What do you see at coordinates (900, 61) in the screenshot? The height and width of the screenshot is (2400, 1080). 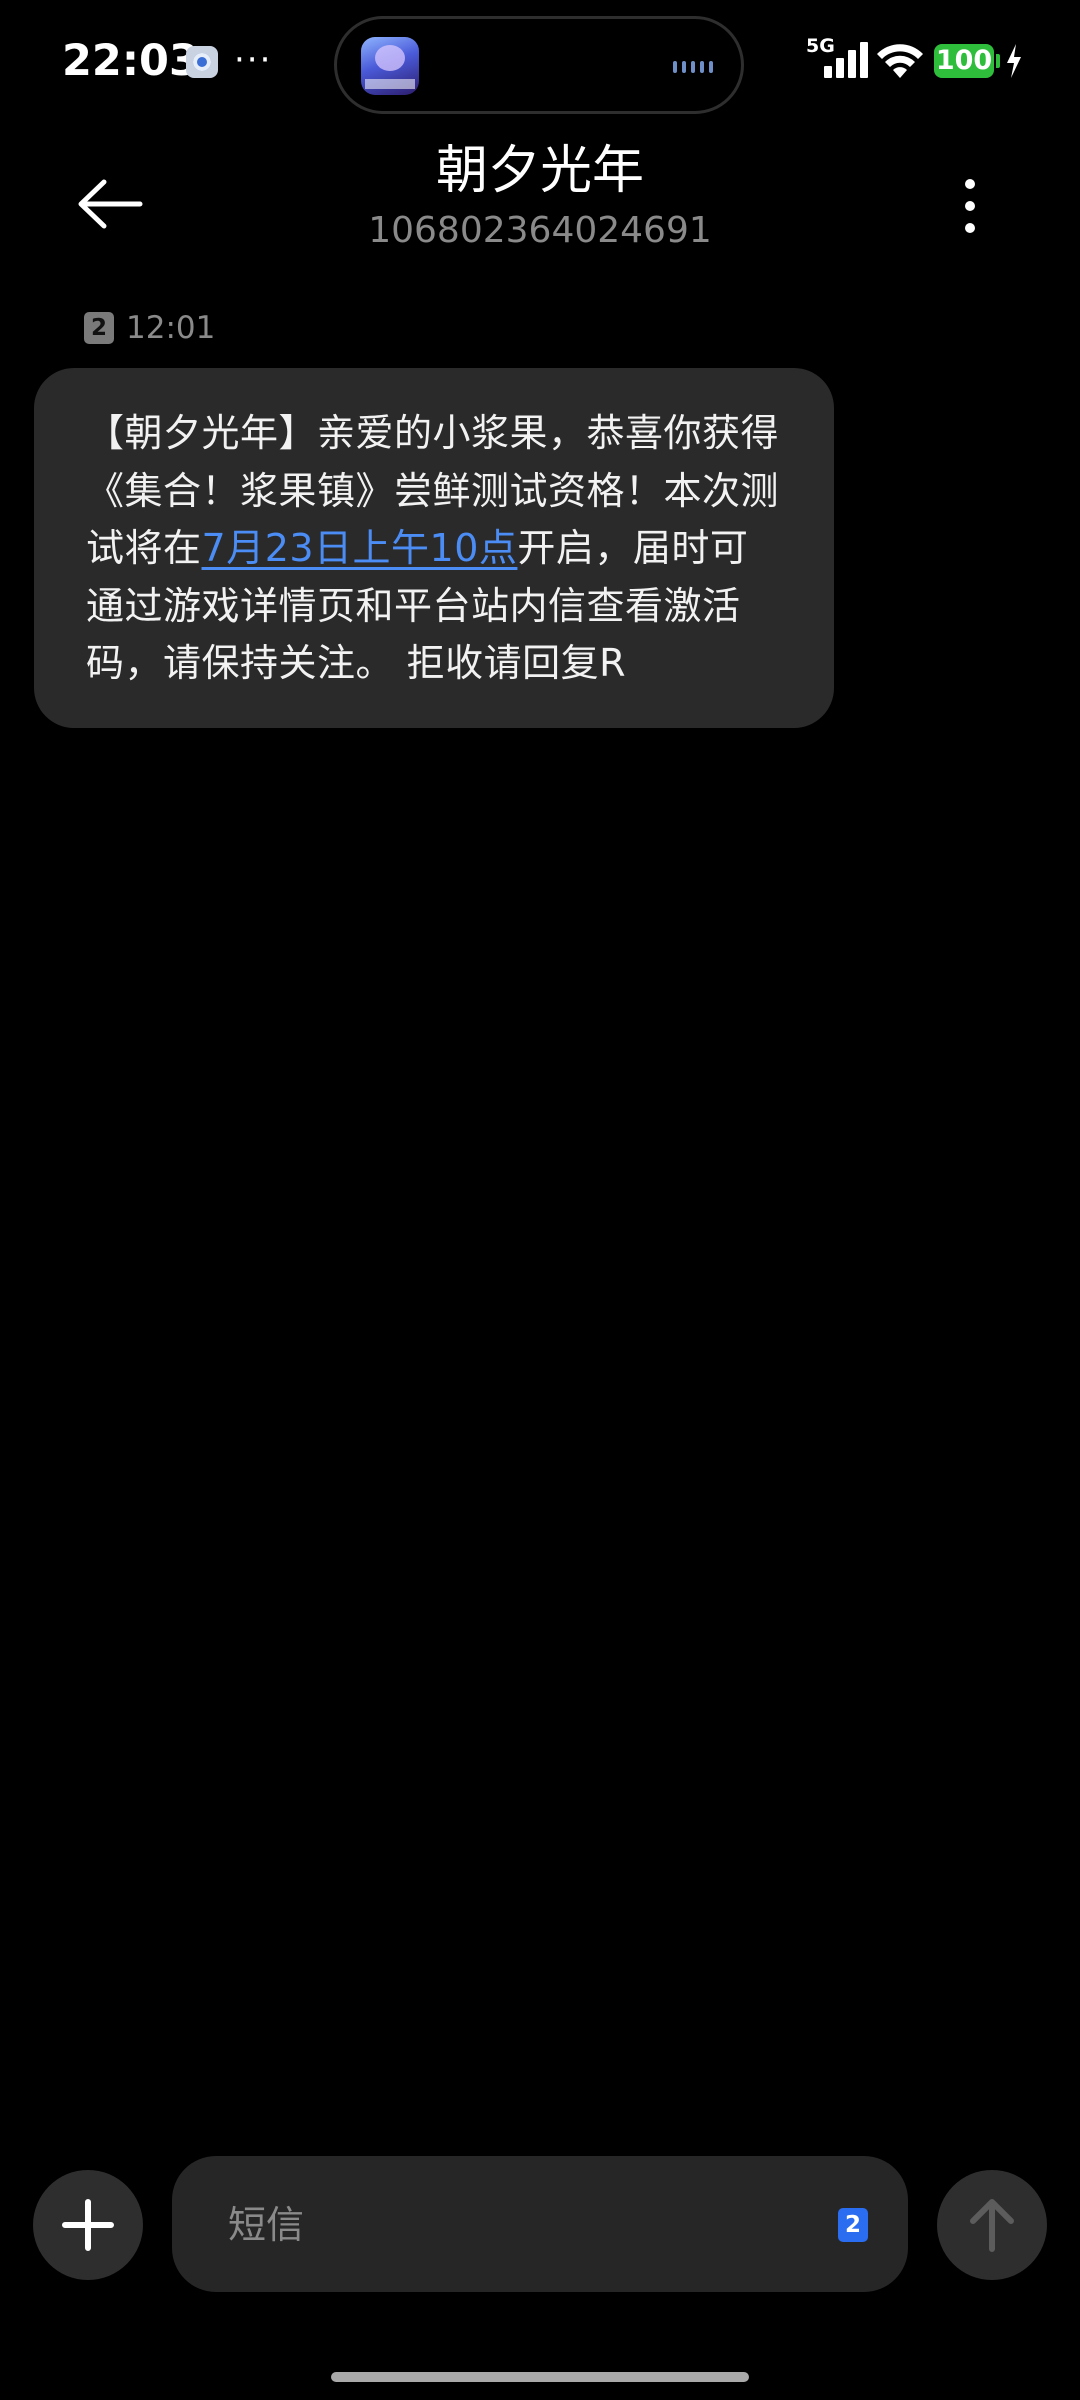 I see `wifi-icon` at bounding box center [900, 61].